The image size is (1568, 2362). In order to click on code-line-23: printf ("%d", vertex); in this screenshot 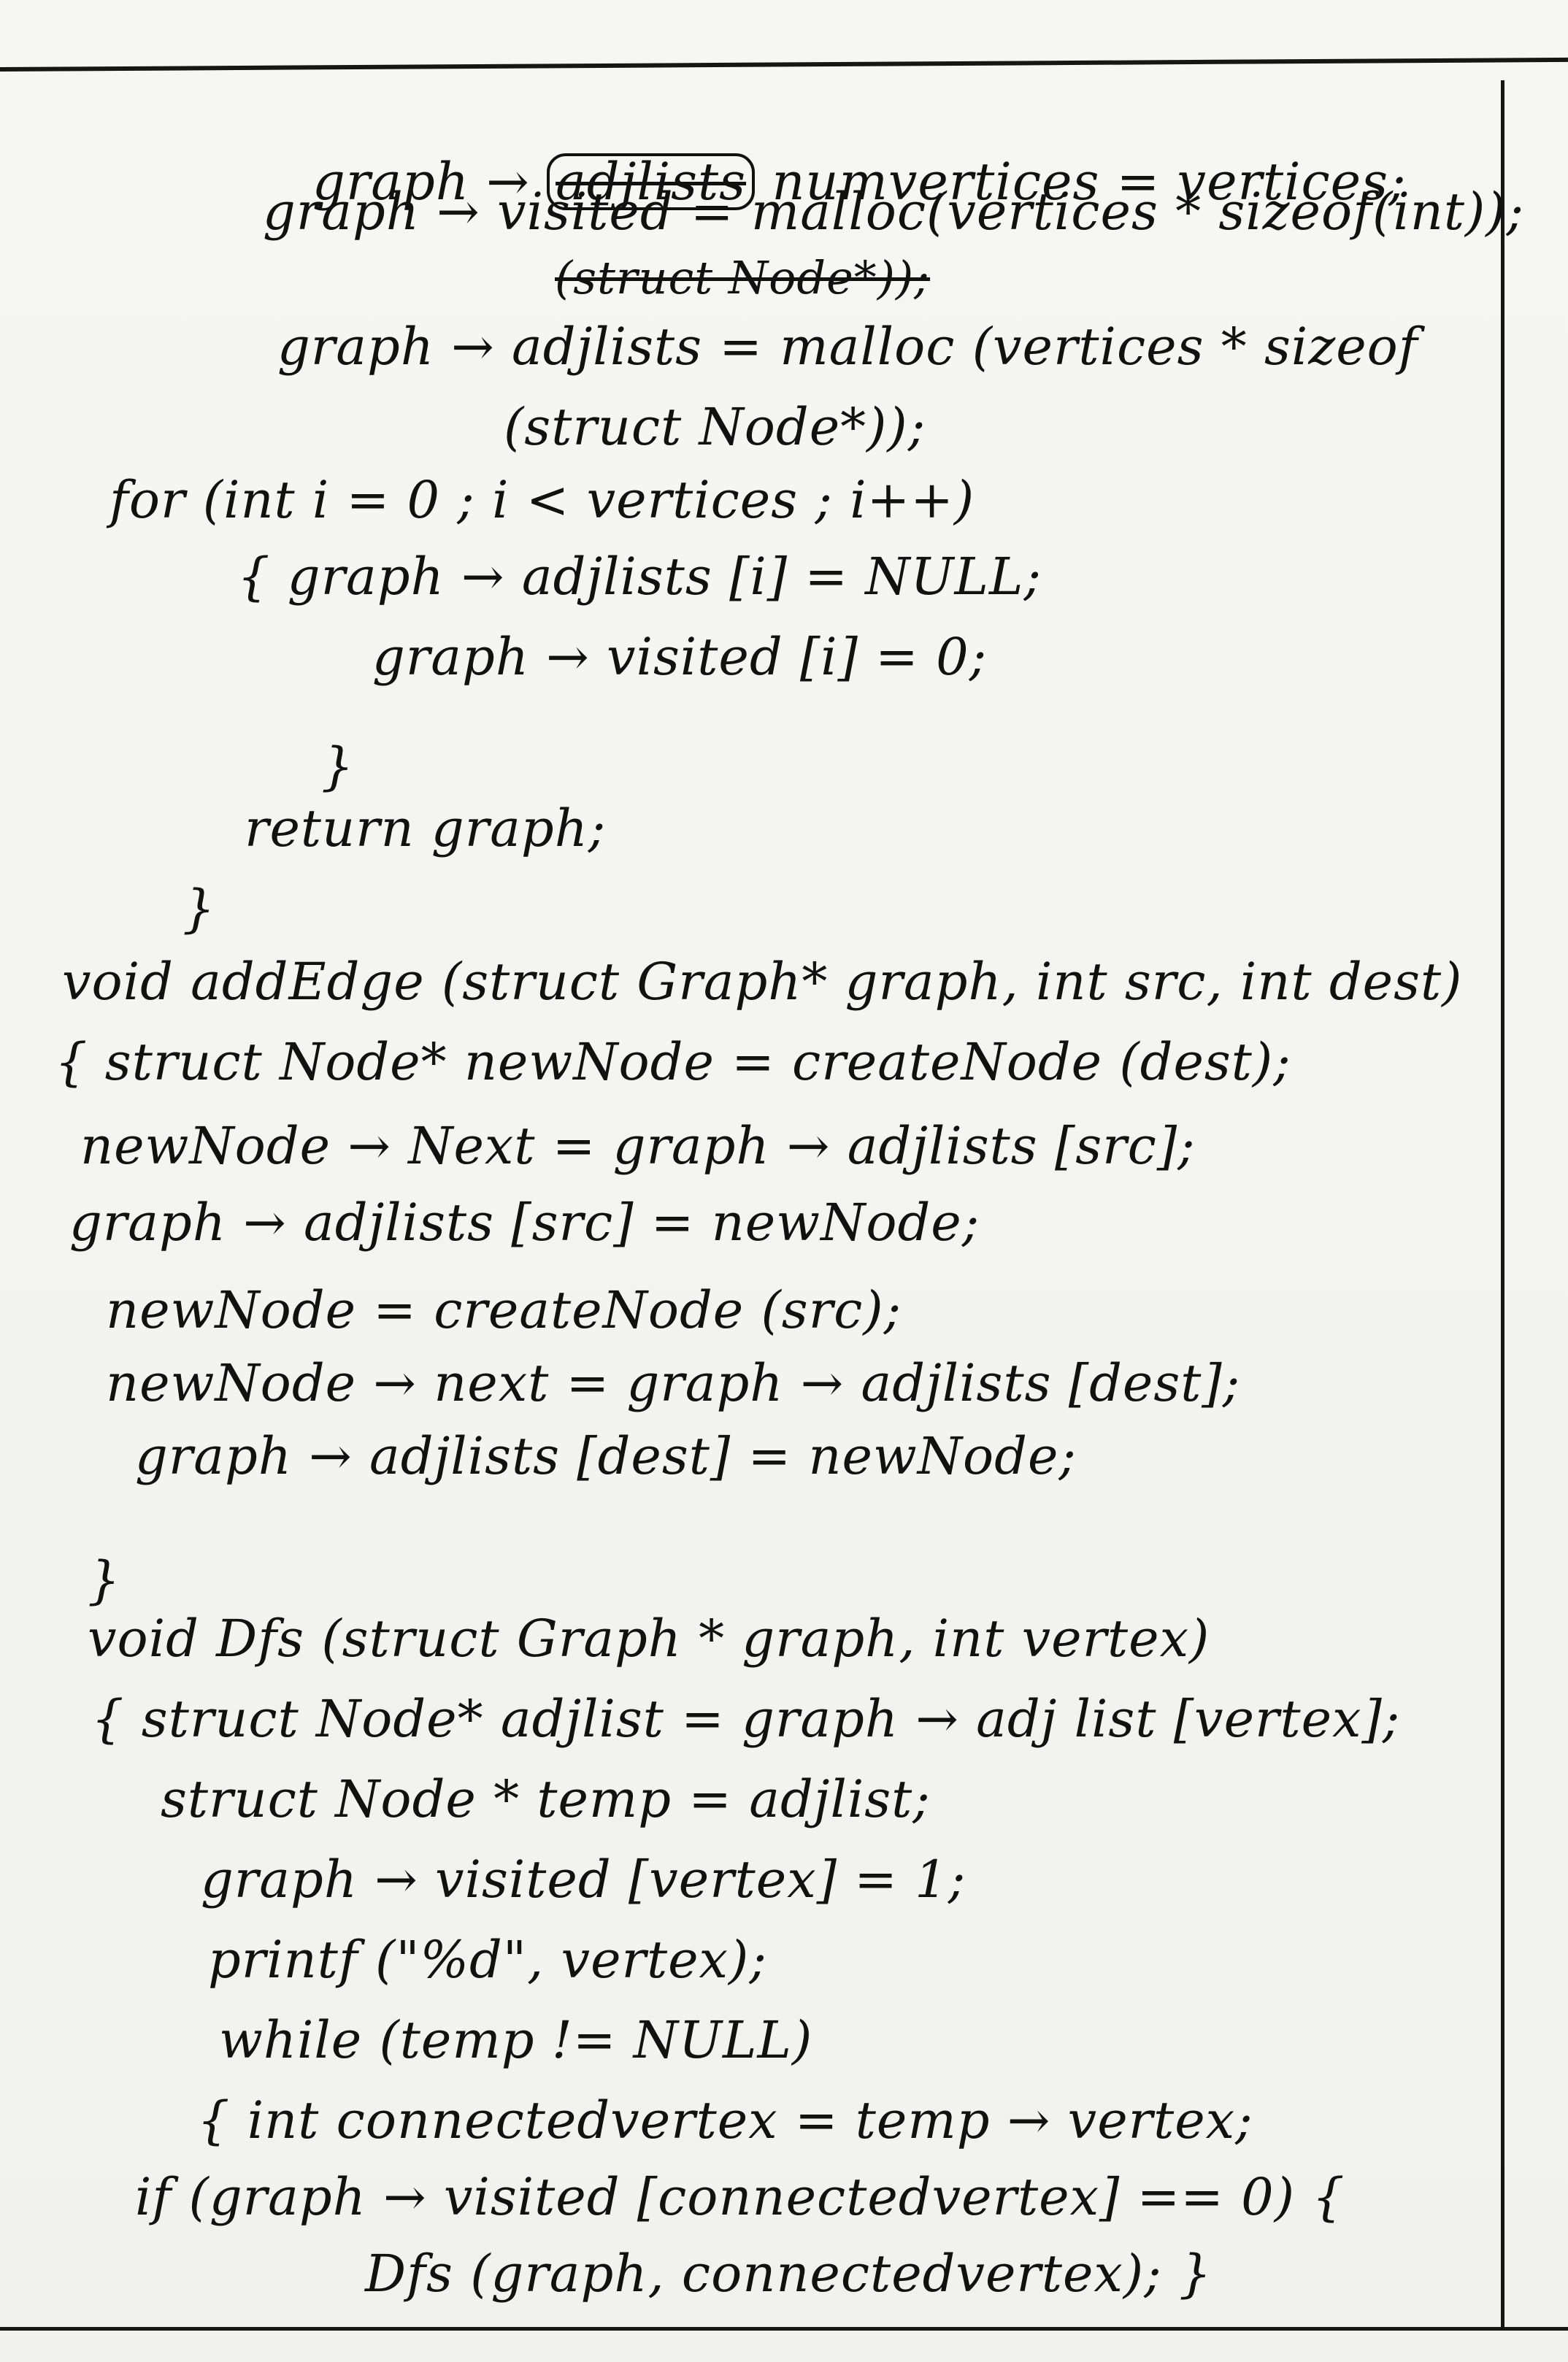, I will do `click(487, 1960)`.